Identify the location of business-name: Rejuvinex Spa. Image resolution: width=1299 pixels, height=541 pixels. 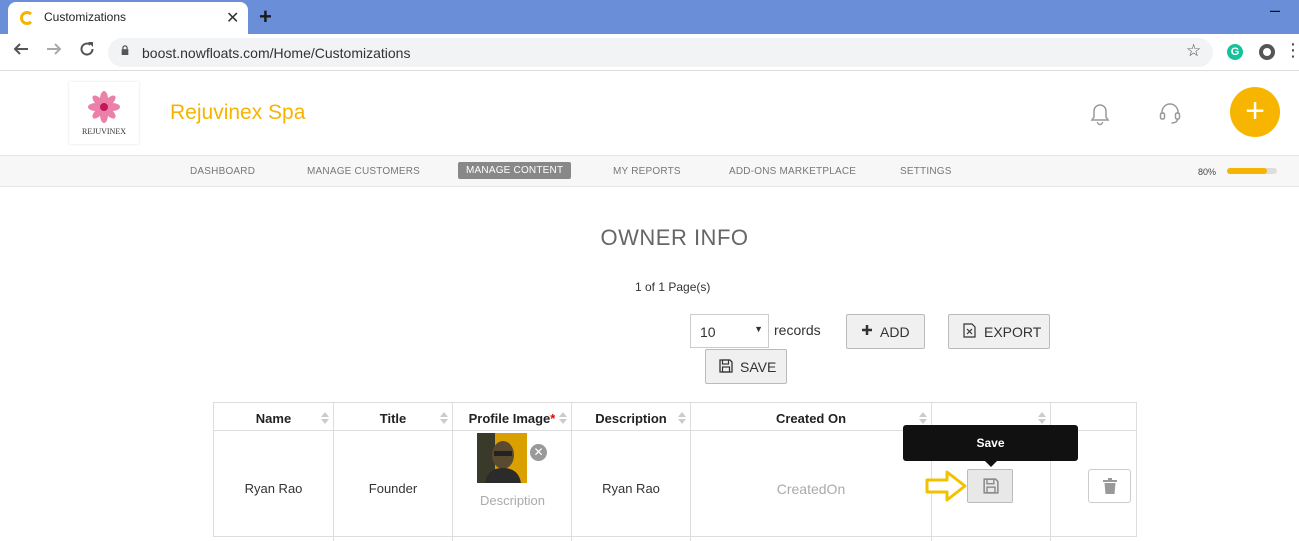
(237, 113).